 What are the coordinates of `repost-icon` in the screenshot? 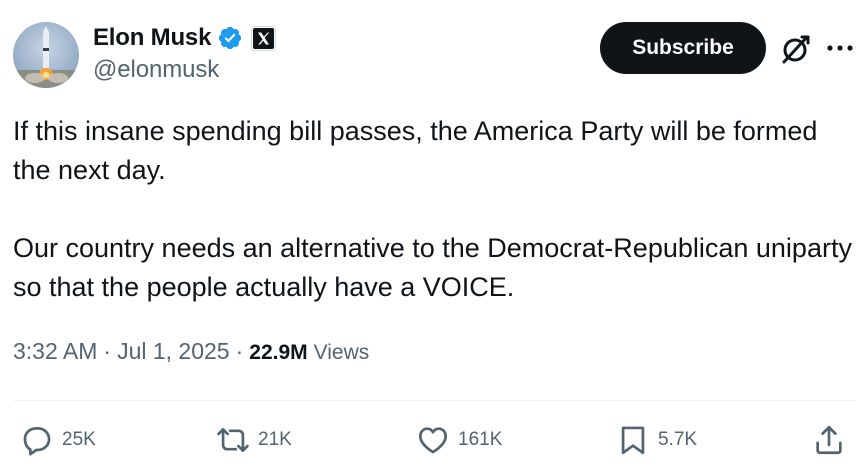 It's located at (233, 440).